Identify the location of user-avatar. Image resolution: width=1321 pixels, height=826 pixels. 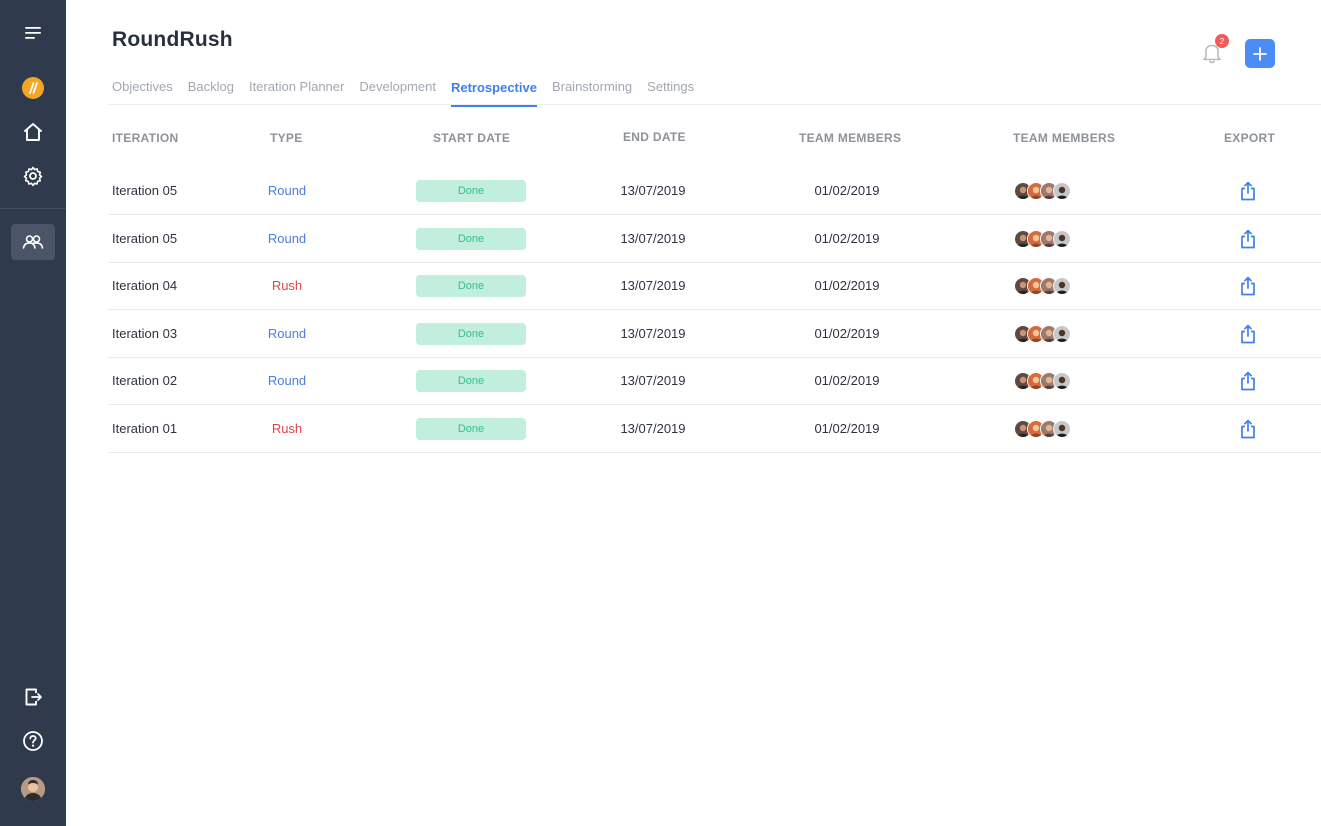
(33, 789).